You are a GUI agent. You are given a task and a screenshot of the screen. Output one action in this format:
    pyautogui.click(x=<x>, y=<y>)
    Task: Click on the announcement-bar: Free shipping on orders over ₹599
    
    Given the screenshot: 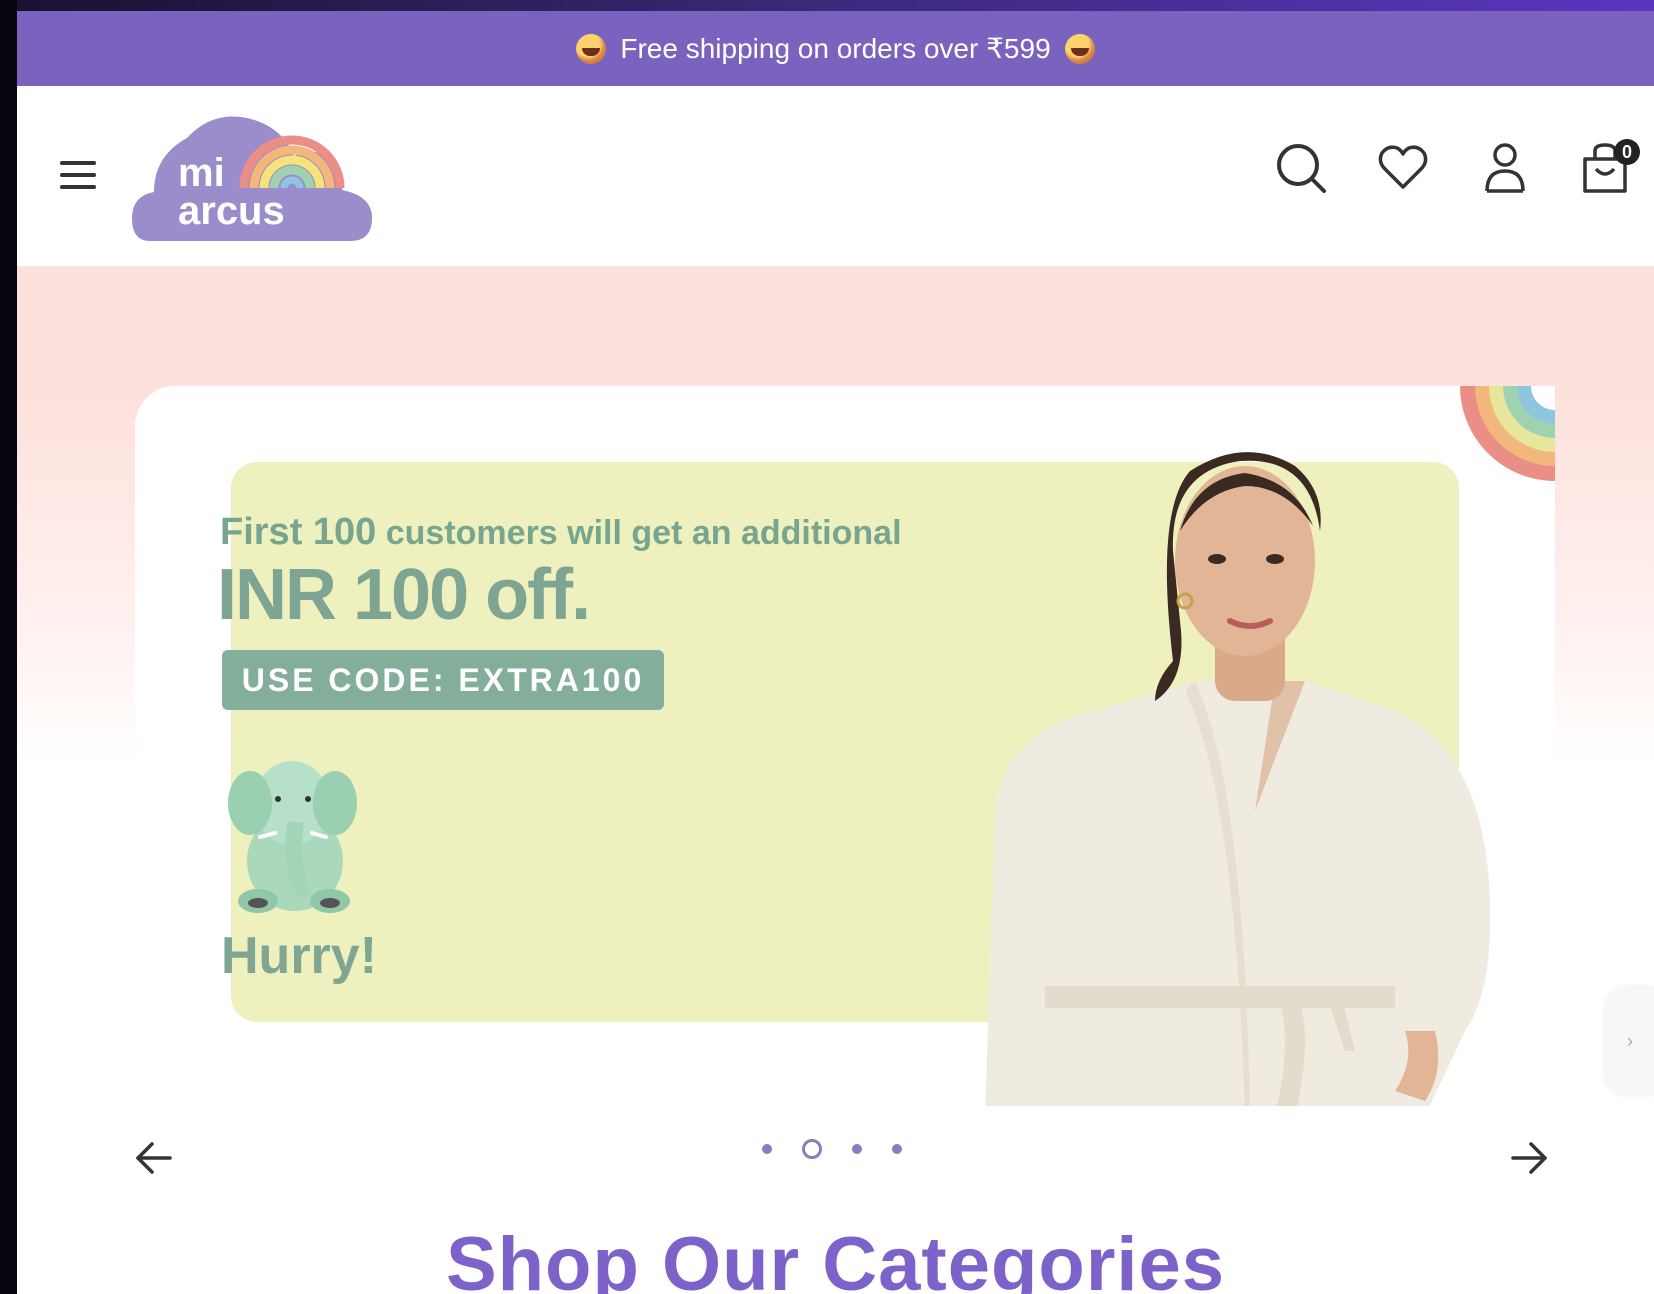 What is the action you would take?
    pyautogui.click(x=835, y=48)
    